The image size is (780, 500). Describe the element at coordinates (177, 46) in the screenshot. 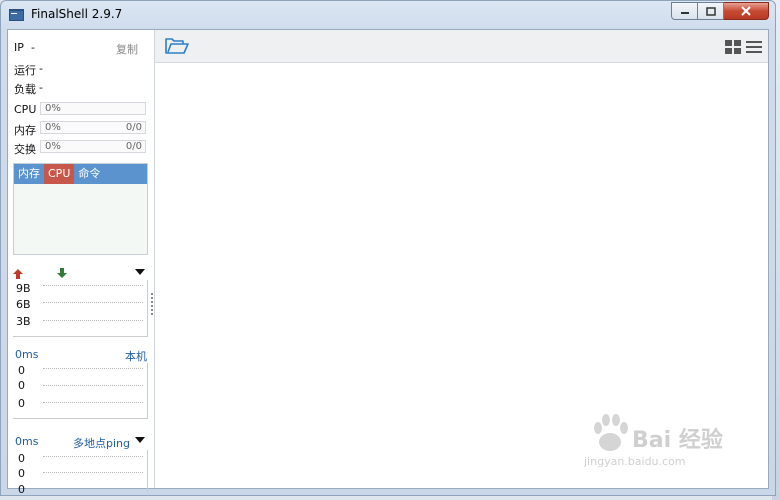

I see `folder-open-icon` at that location.